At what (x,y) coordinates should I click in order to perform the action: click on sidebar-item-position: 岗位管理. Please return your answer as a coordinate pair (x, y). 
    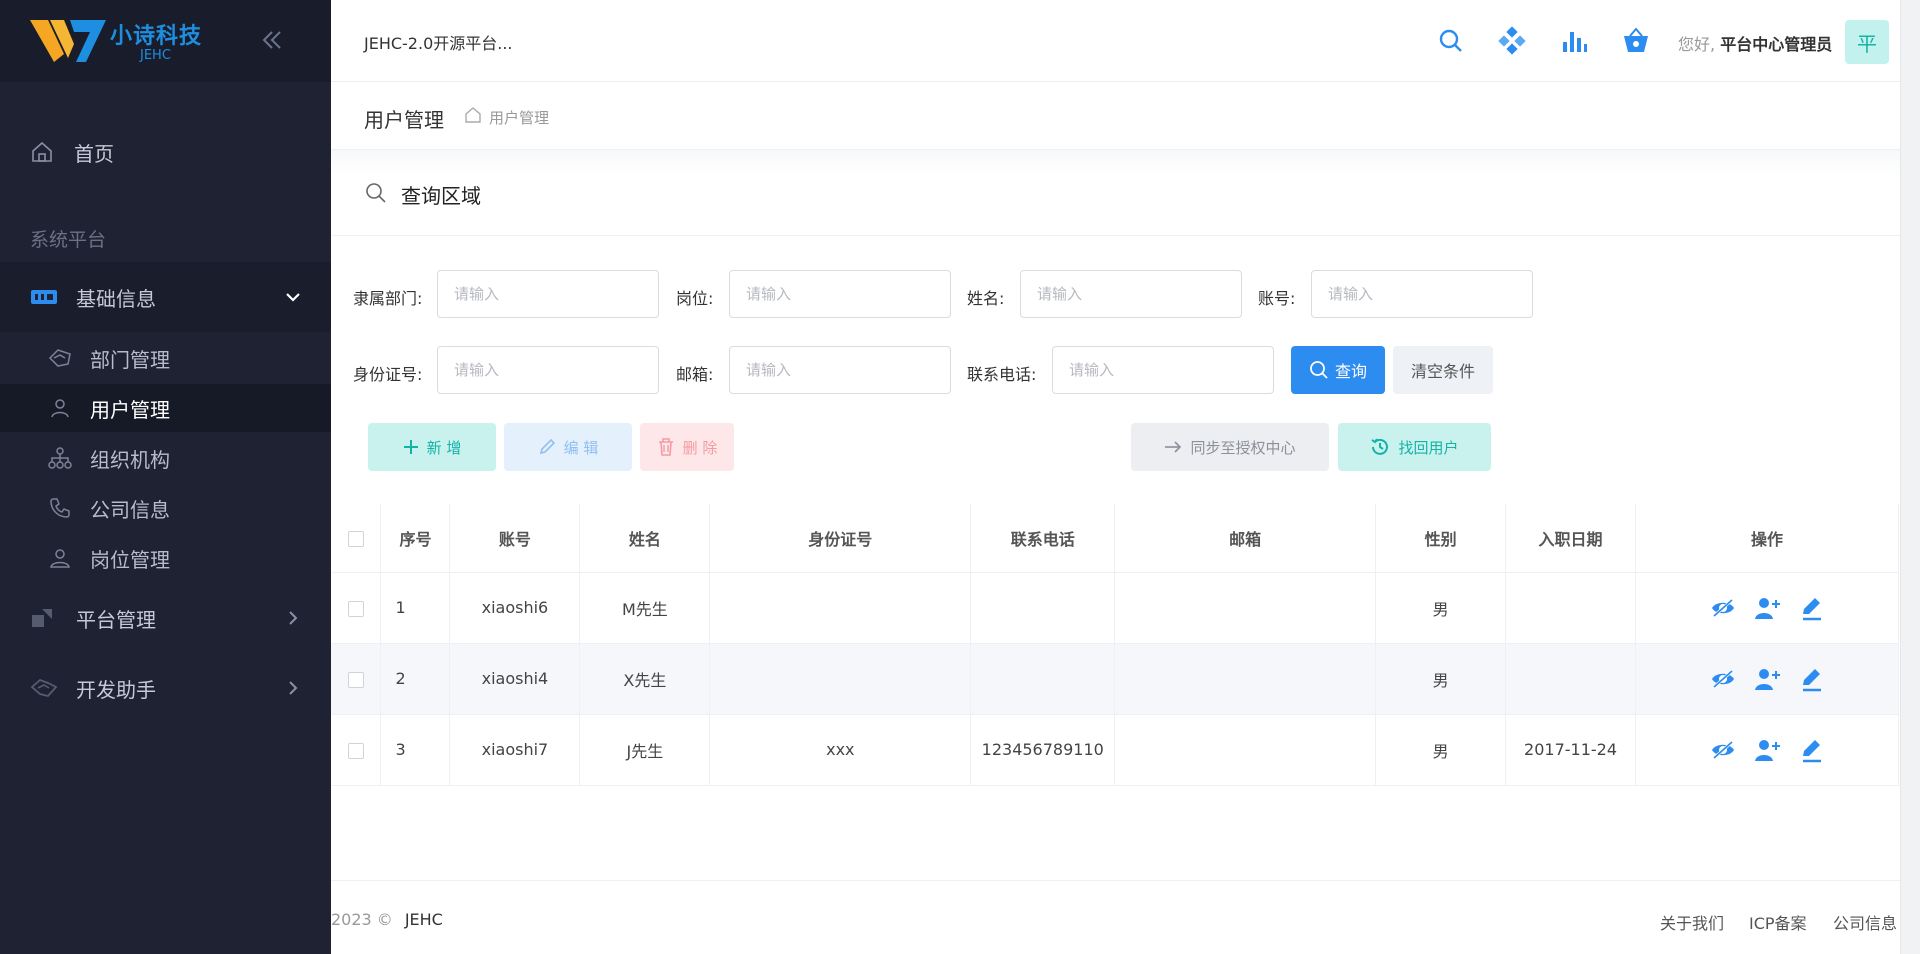
    Looking at the image, I should click on (165, 558).